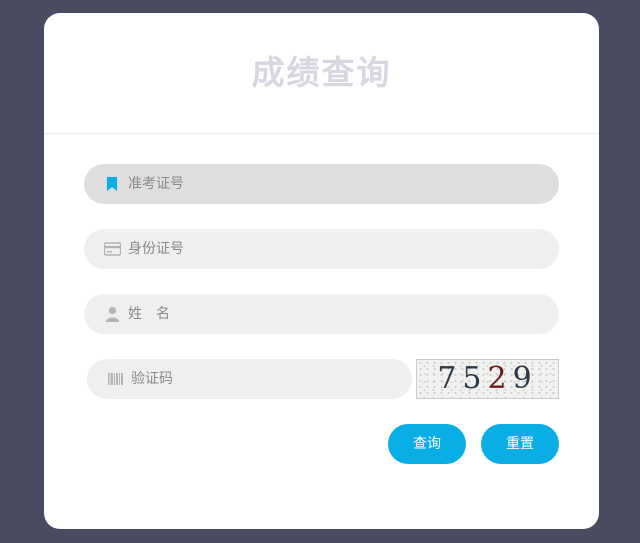  I want to click on captcha-field: 验证码, so click(249, 379).